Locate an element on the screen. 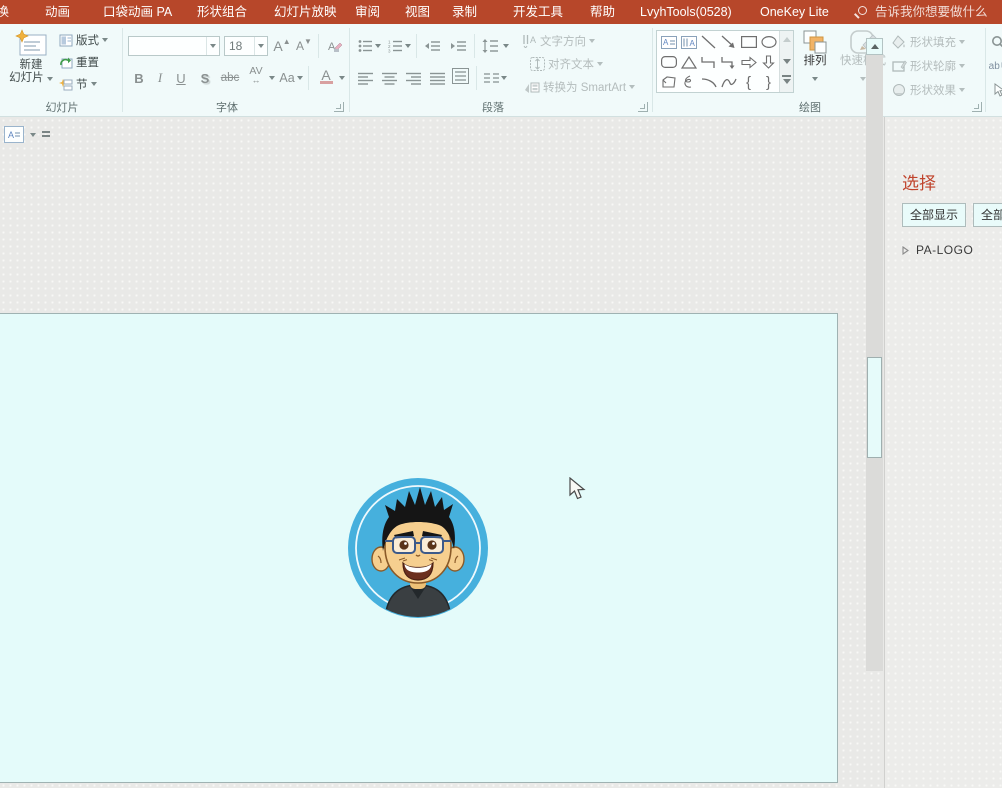 This screenshot has height=788, width=1002. shape-fill-button: 形状填充 is located at coordinates (928, 42).